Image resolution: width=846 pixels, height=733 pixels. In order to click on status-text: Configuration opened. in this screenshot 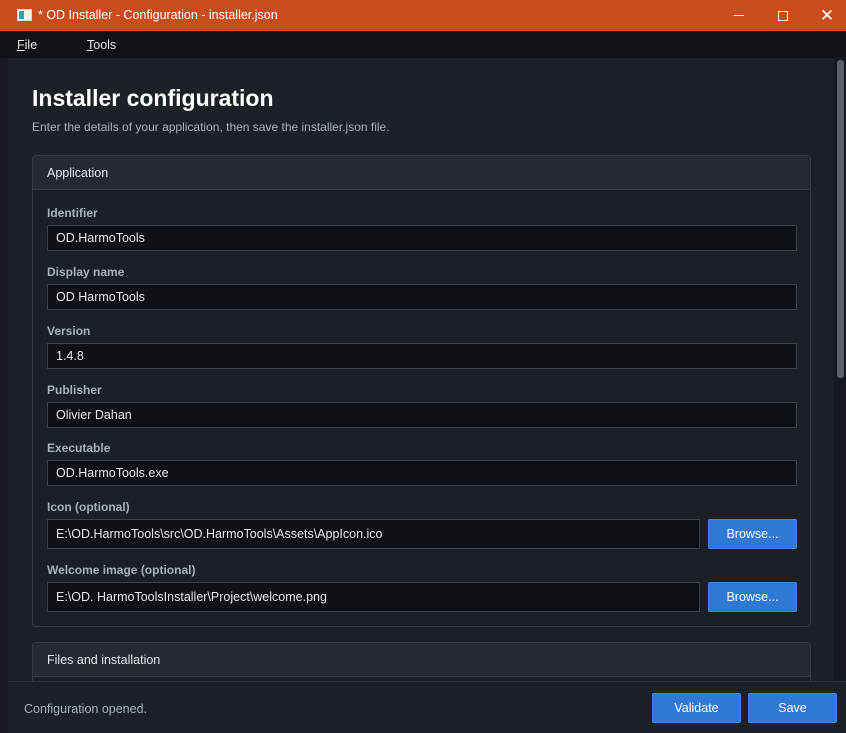, I will do `click(86, 709)`.